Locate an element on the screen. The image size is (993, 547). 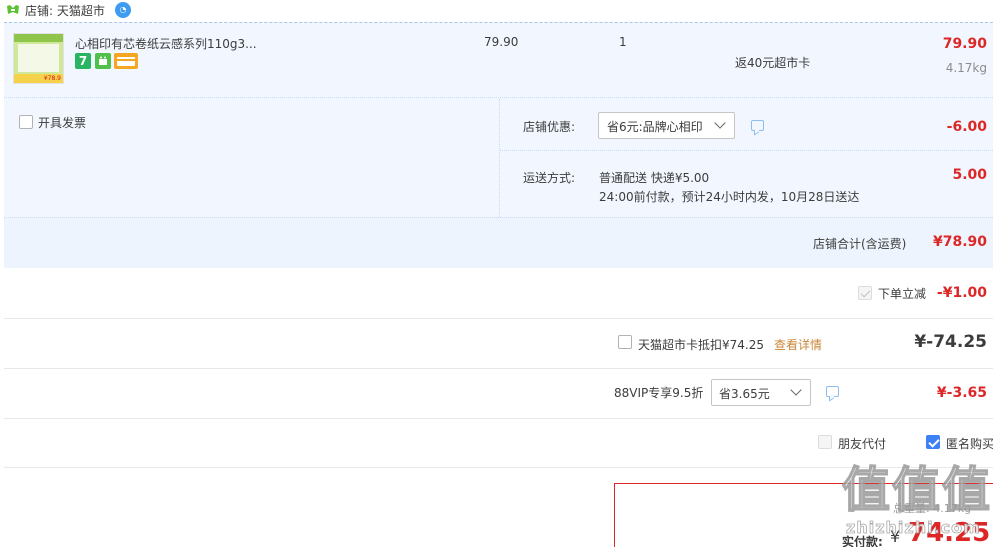
card-icon is located at coordinates (126, 61).